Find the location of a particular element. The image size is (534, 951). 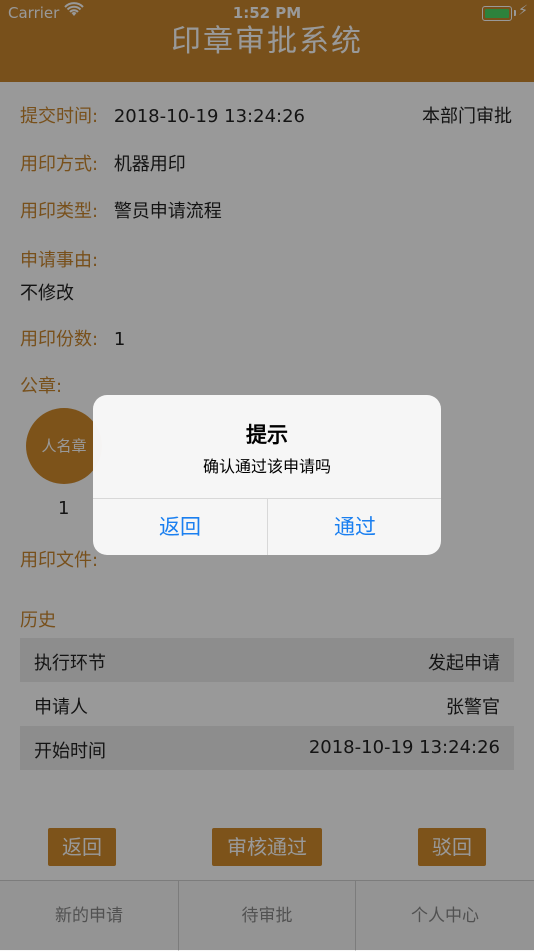

dialog-message: 确认通过该申请吗 is located at coordinates (266, 466).